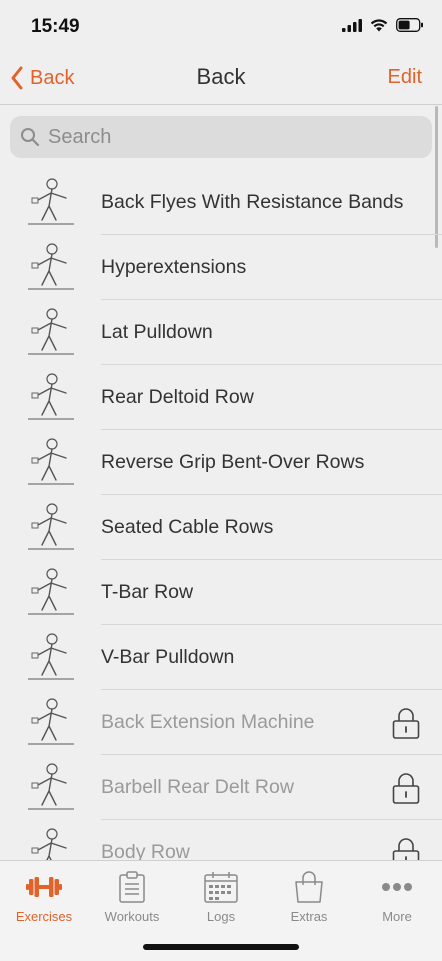 Image resolution: width=442 pixels, height=961 pixels. Describe the element at coordinates (379, 25) in the screenshot. I see `wifi-icon` at that location.